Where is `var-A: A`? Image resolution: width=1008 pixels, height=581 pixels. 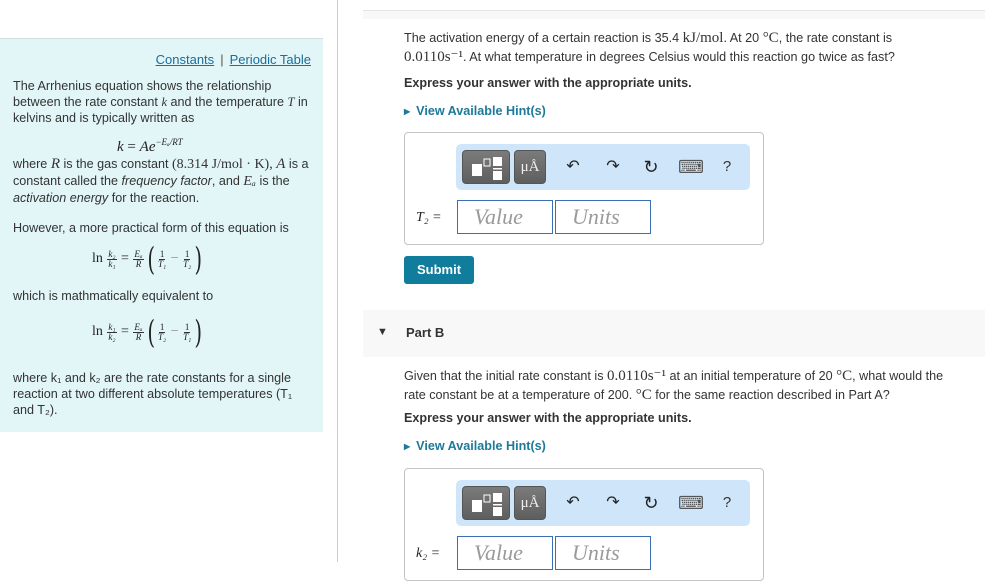
var-A: A is located at coordinates (281, 164).